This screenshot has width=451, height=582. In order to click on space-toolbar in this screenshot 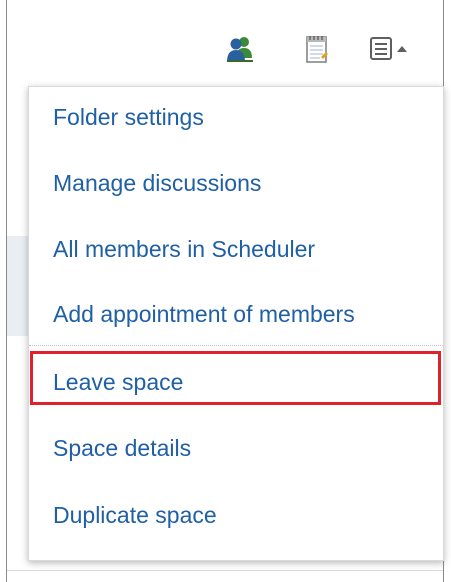, I will do `click(225, 51)`.